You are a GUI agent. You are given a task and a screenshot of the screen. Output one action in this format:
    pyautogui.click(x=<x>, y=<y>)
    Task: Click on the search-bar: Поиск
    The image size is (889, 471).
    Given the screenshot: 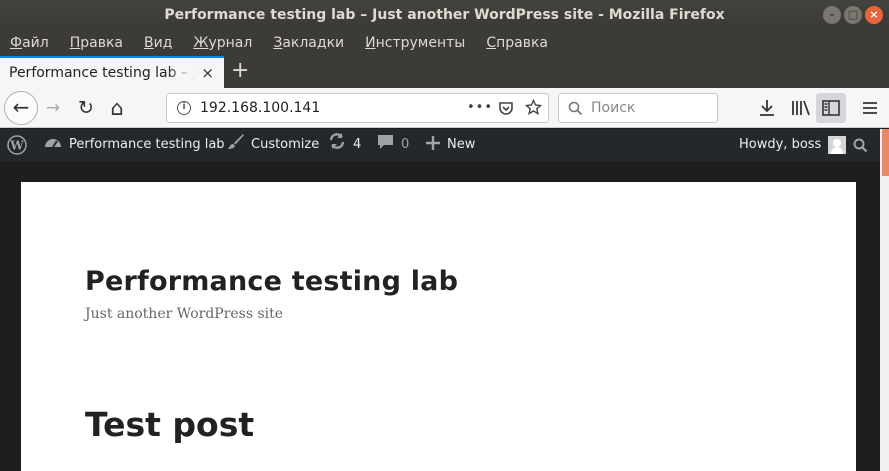 What is the action you would take?
    pyautogui.click(x=638, y=108)
    